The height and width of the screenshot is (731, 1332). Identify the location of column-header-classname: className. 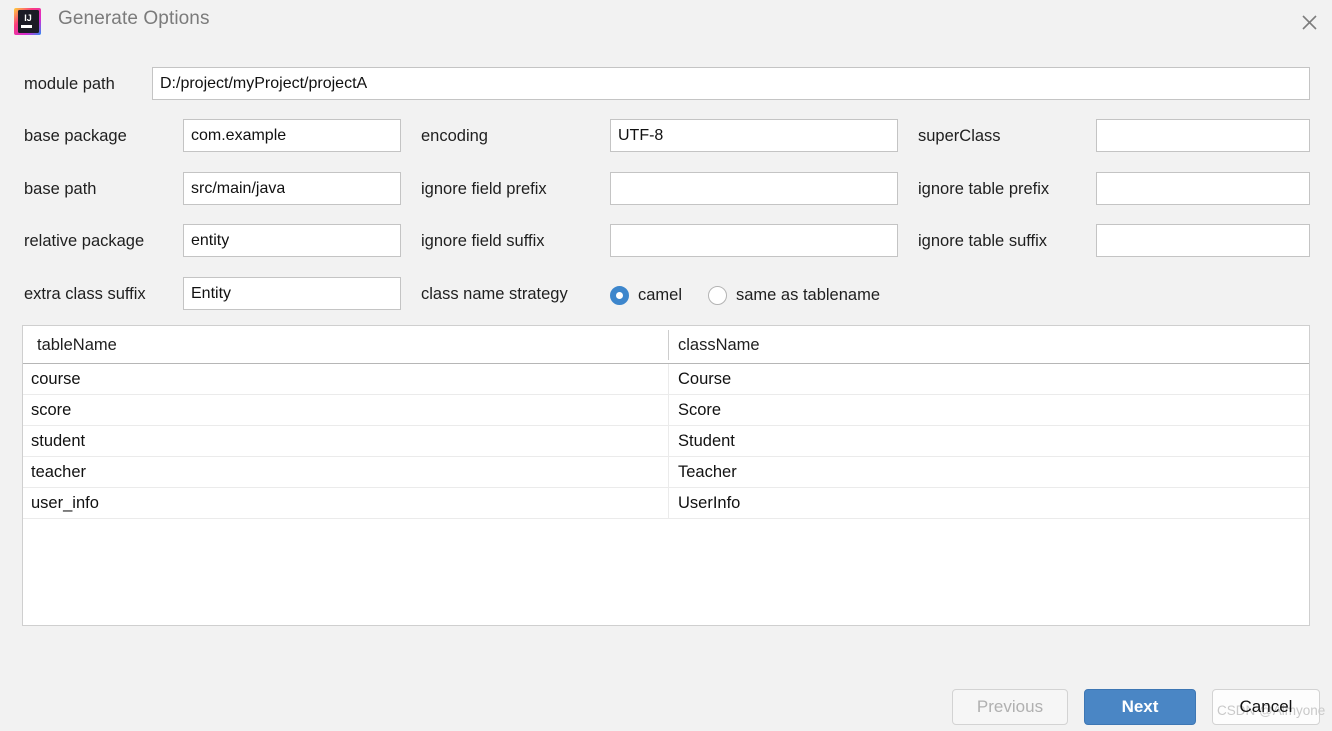
(719, 345).